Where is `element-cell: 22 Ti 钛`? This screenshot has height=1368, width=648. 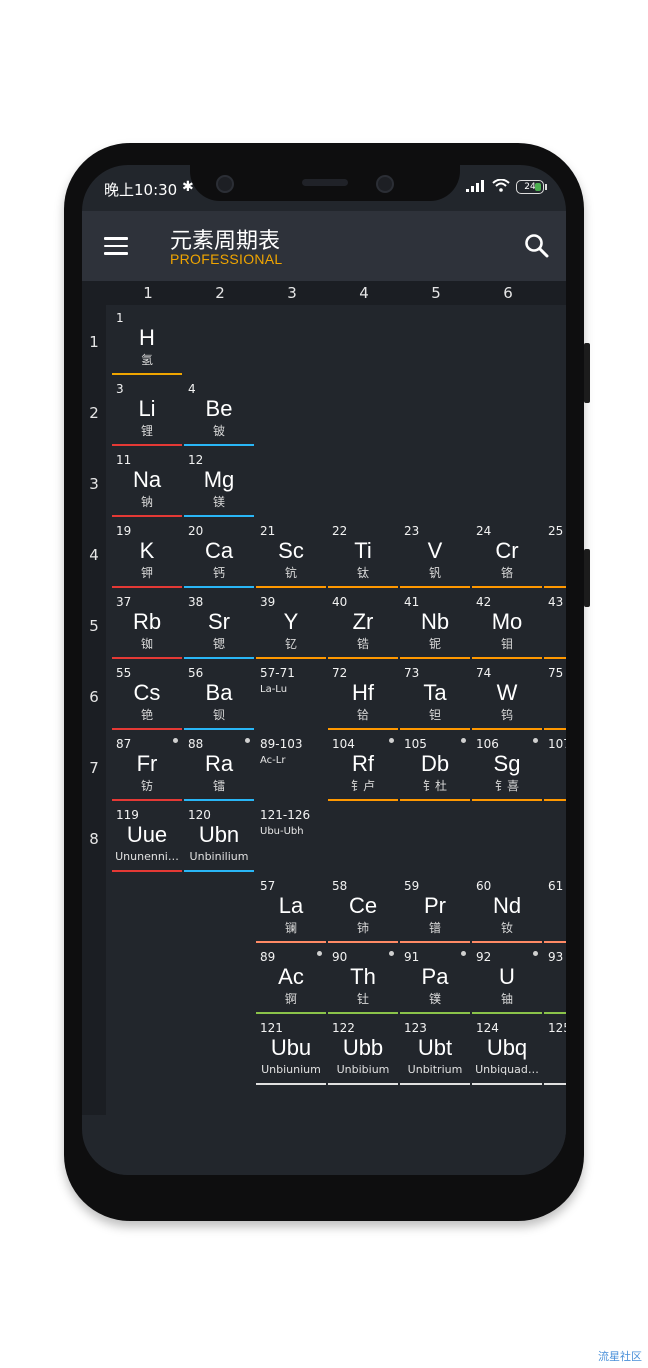 element-cell: 22 Ti 钛 is located at coordinates (363, 553).